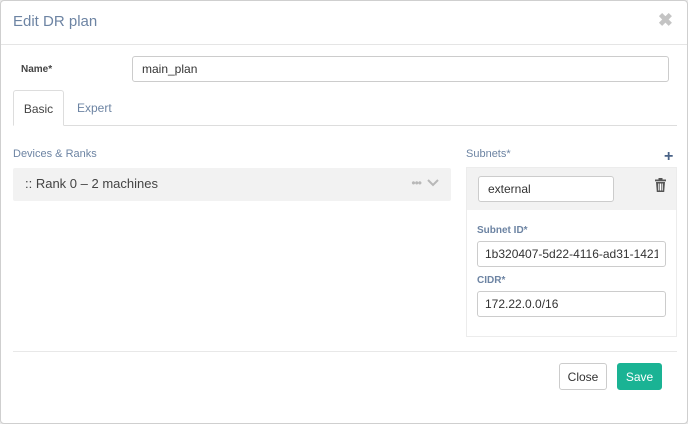 The height and width of the screenshot is (424, 688). I want to click on subnet-card: Subnet ID* CIDR*, so click(571, 252).